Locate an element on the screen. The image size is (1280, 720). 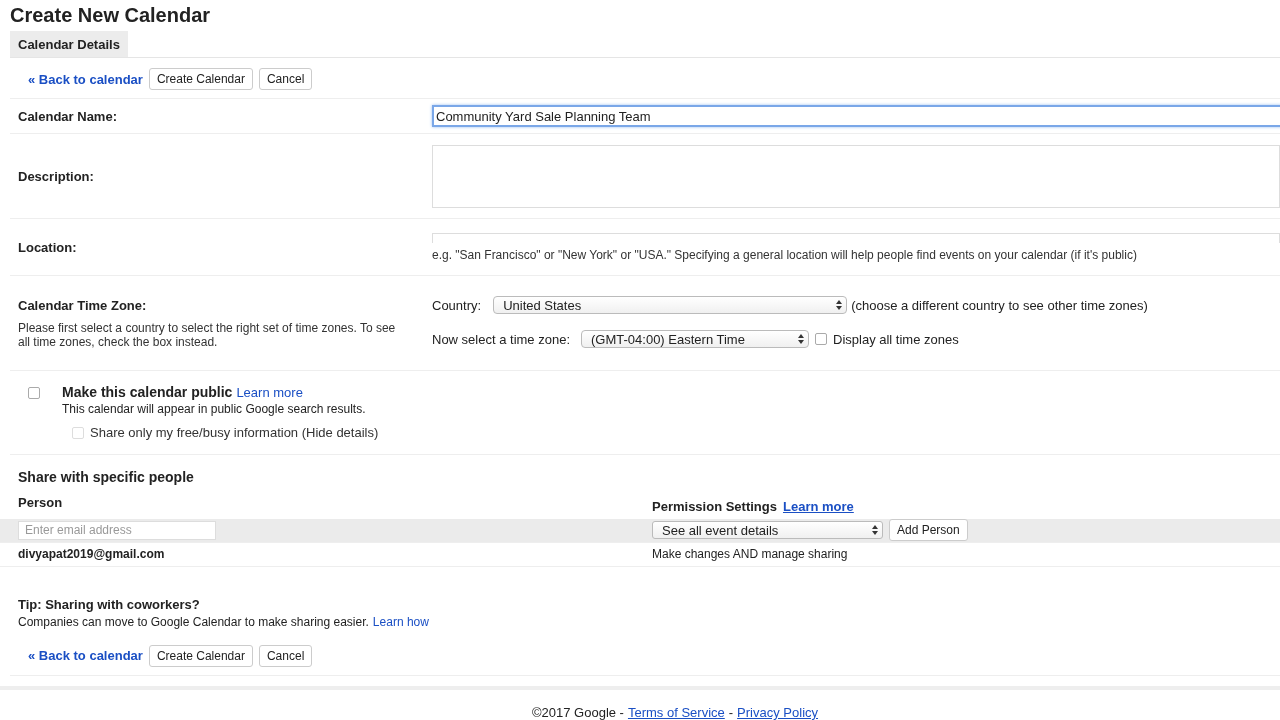
learn-how-link: Learn how is located at coordinates (400, 622).